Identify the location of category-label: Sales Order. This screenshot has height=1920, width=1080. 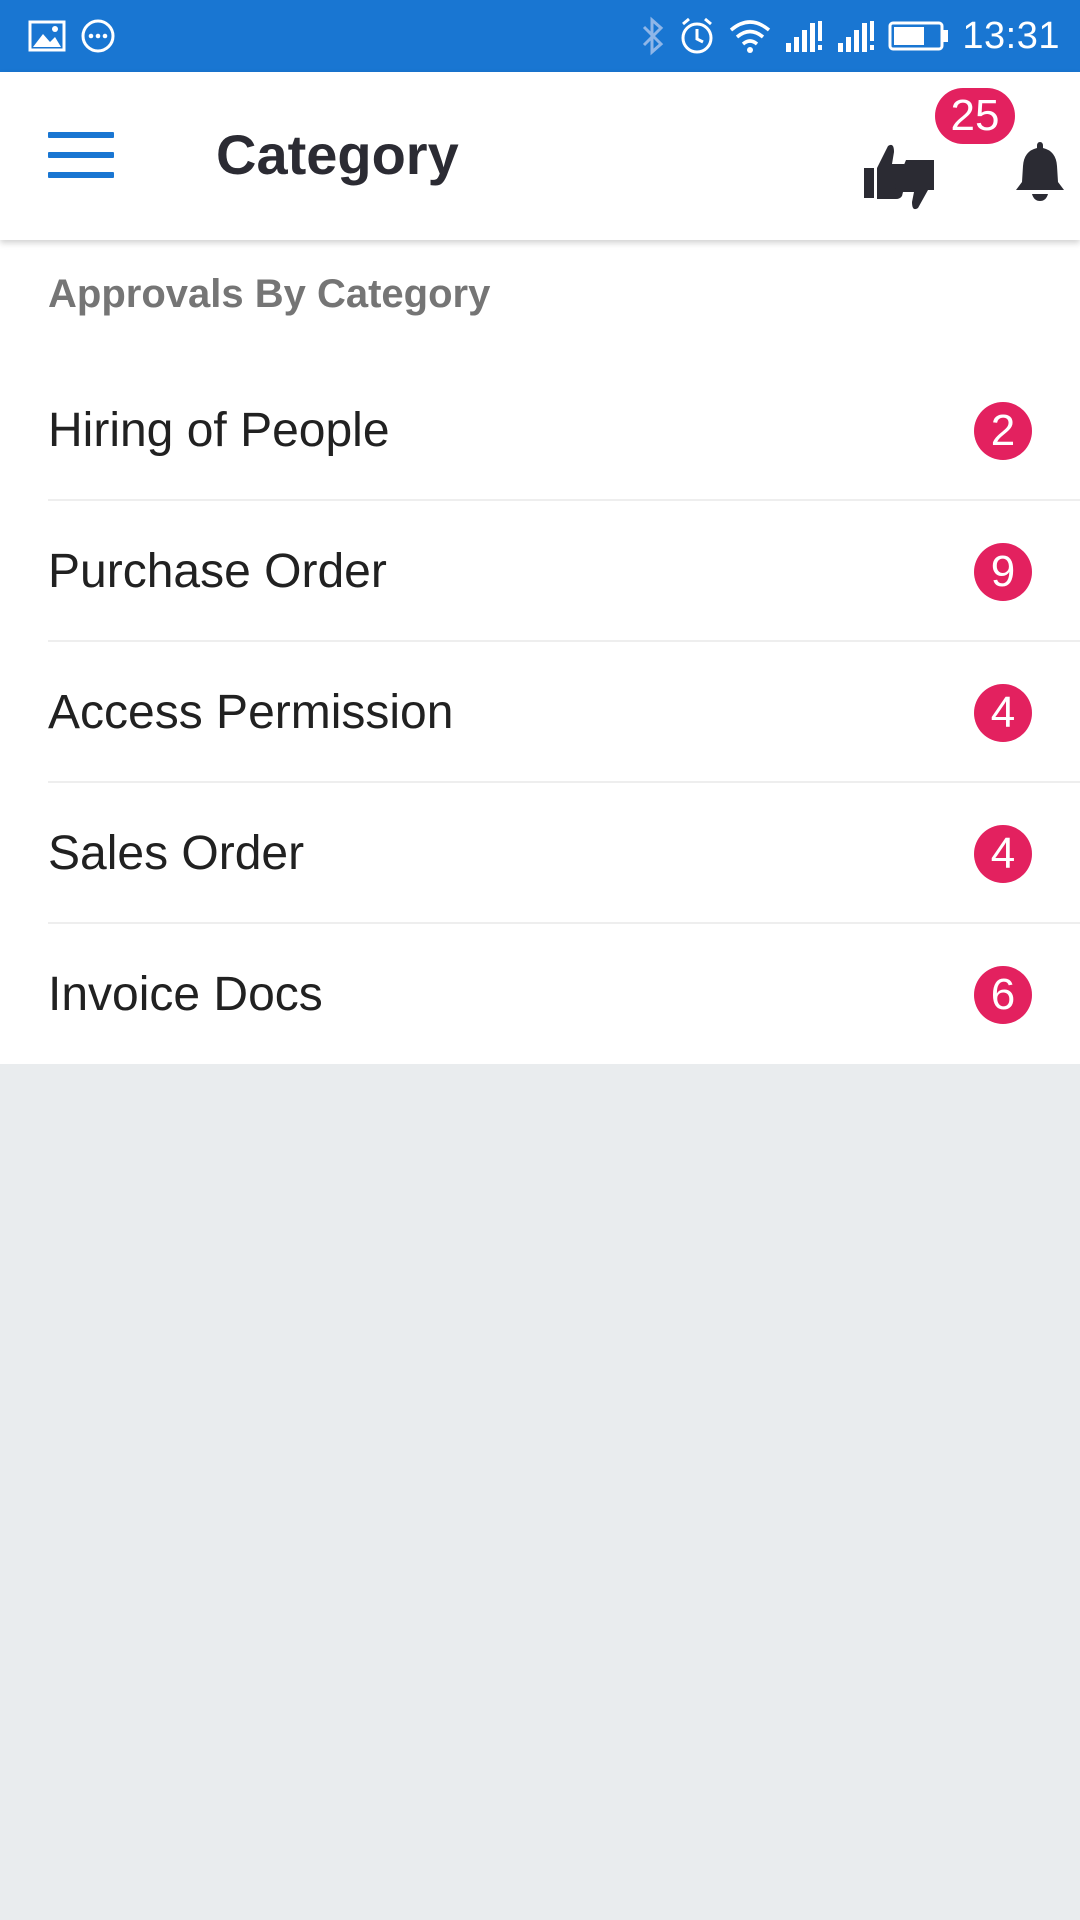
(176, 853).